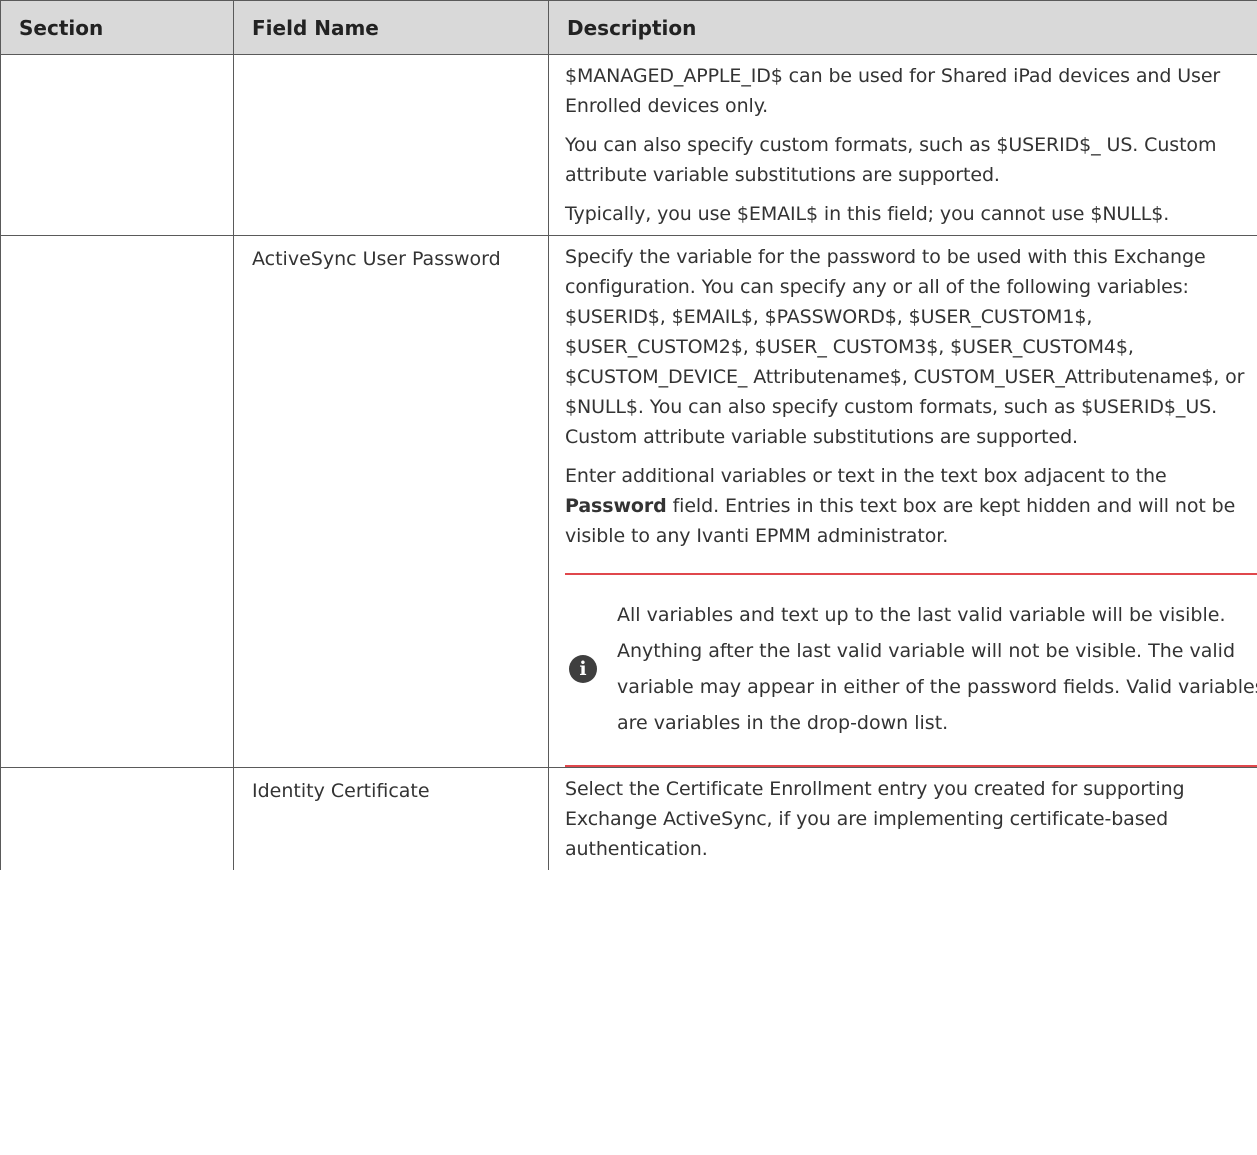 The width and height of the screenshot is (1257, 1155). What do you see at coordinates (391, 501) in the screenshot?
I see `field-name-cell: ActiveSync User Password` at bounding box center [391, 501].